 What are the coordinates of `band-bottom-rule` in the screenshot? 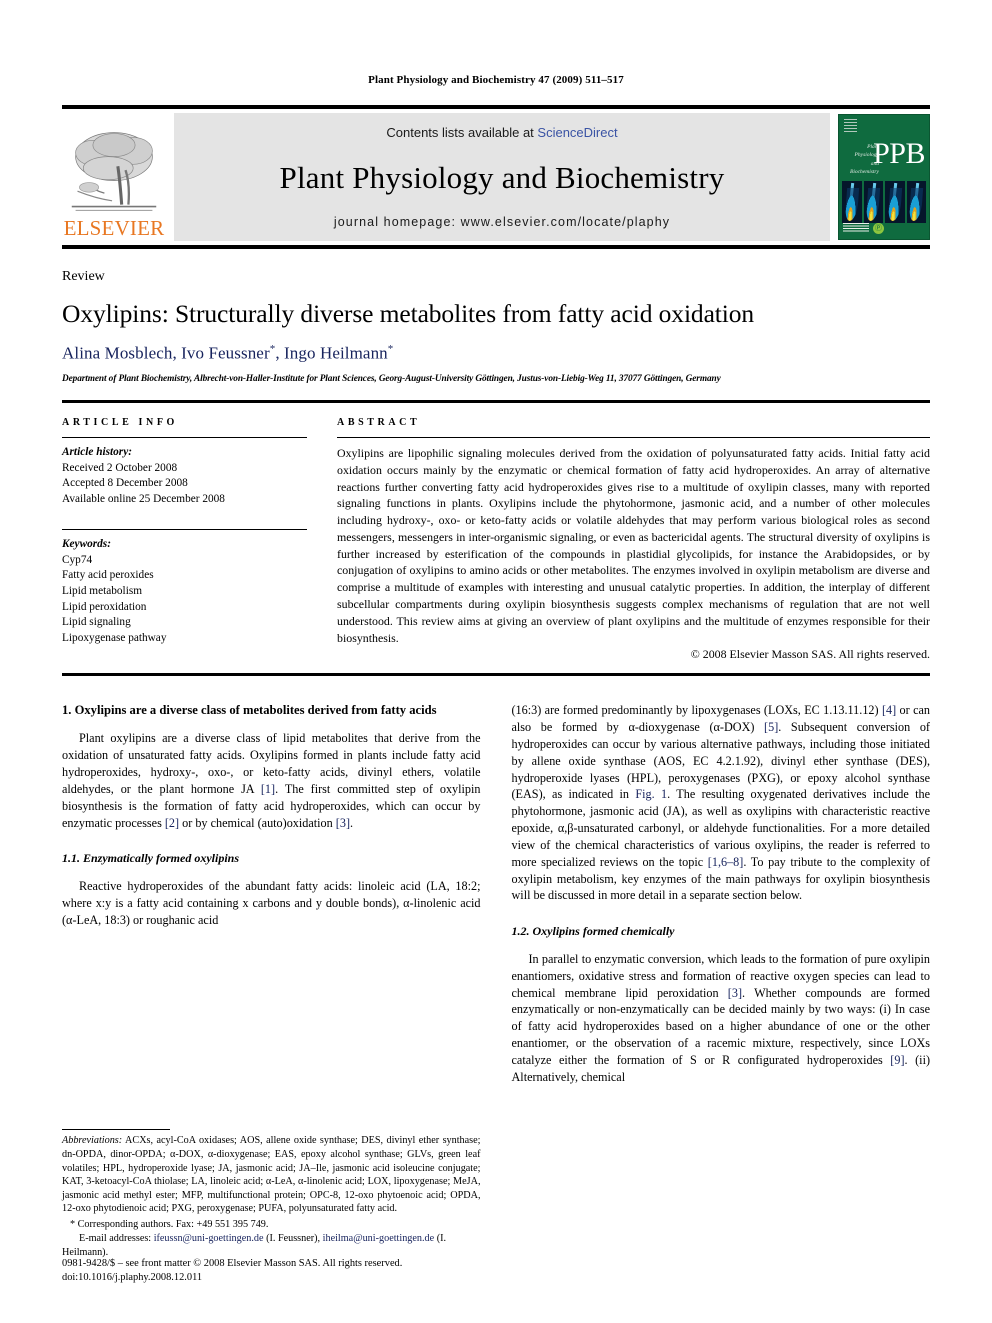 It's located at (496, 675).